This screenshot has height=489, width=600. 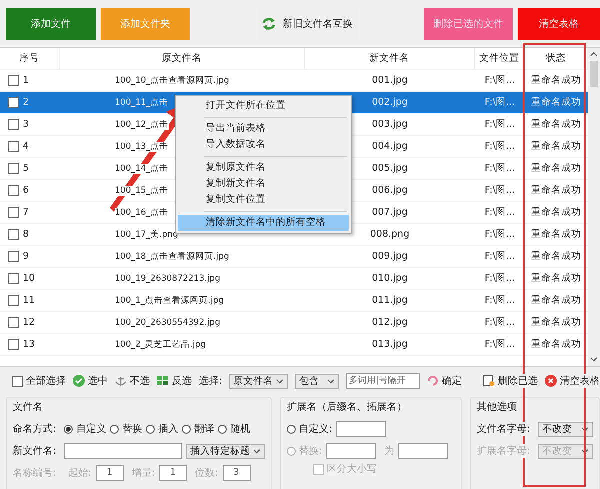 What do you see at coordinates (206, 473) in the screenshot?
I see `field-label: 位数:` at bounding box center [206, 473].